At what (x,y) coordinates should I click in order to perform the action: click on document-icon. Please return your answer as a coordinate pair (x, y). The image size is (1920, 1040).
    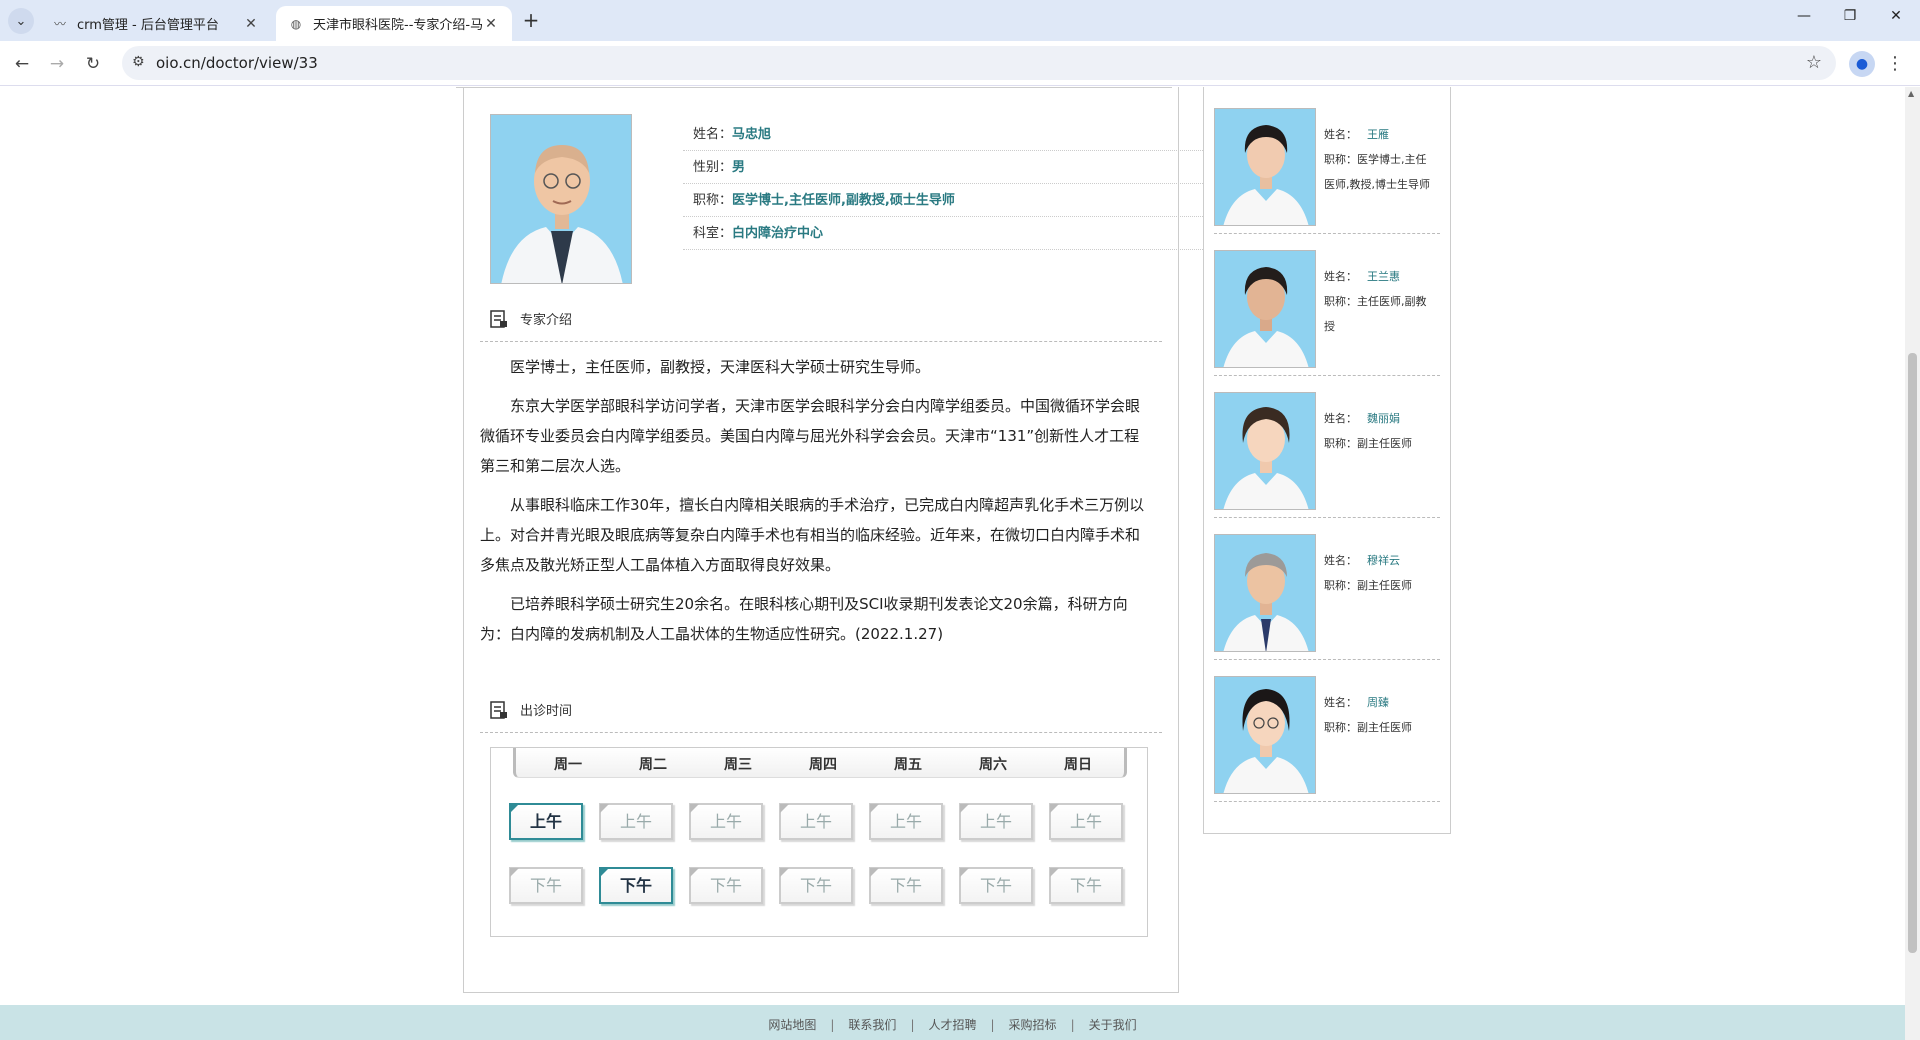
    Looking at the image, I should click on (499, 318).